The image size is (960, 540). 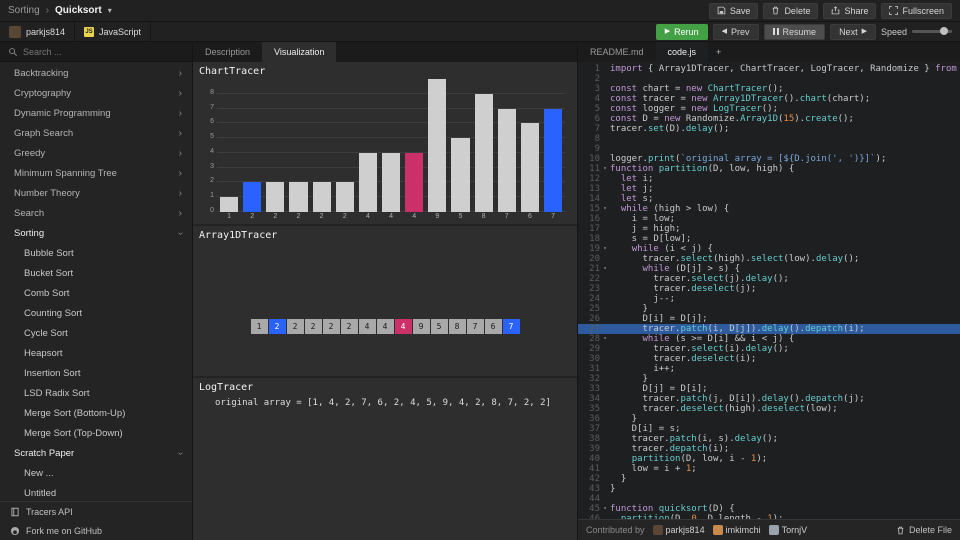 I want to click on contributors-row: Contributed by parkjs814 imkimchi TornjV, so click(x=696, y=530).